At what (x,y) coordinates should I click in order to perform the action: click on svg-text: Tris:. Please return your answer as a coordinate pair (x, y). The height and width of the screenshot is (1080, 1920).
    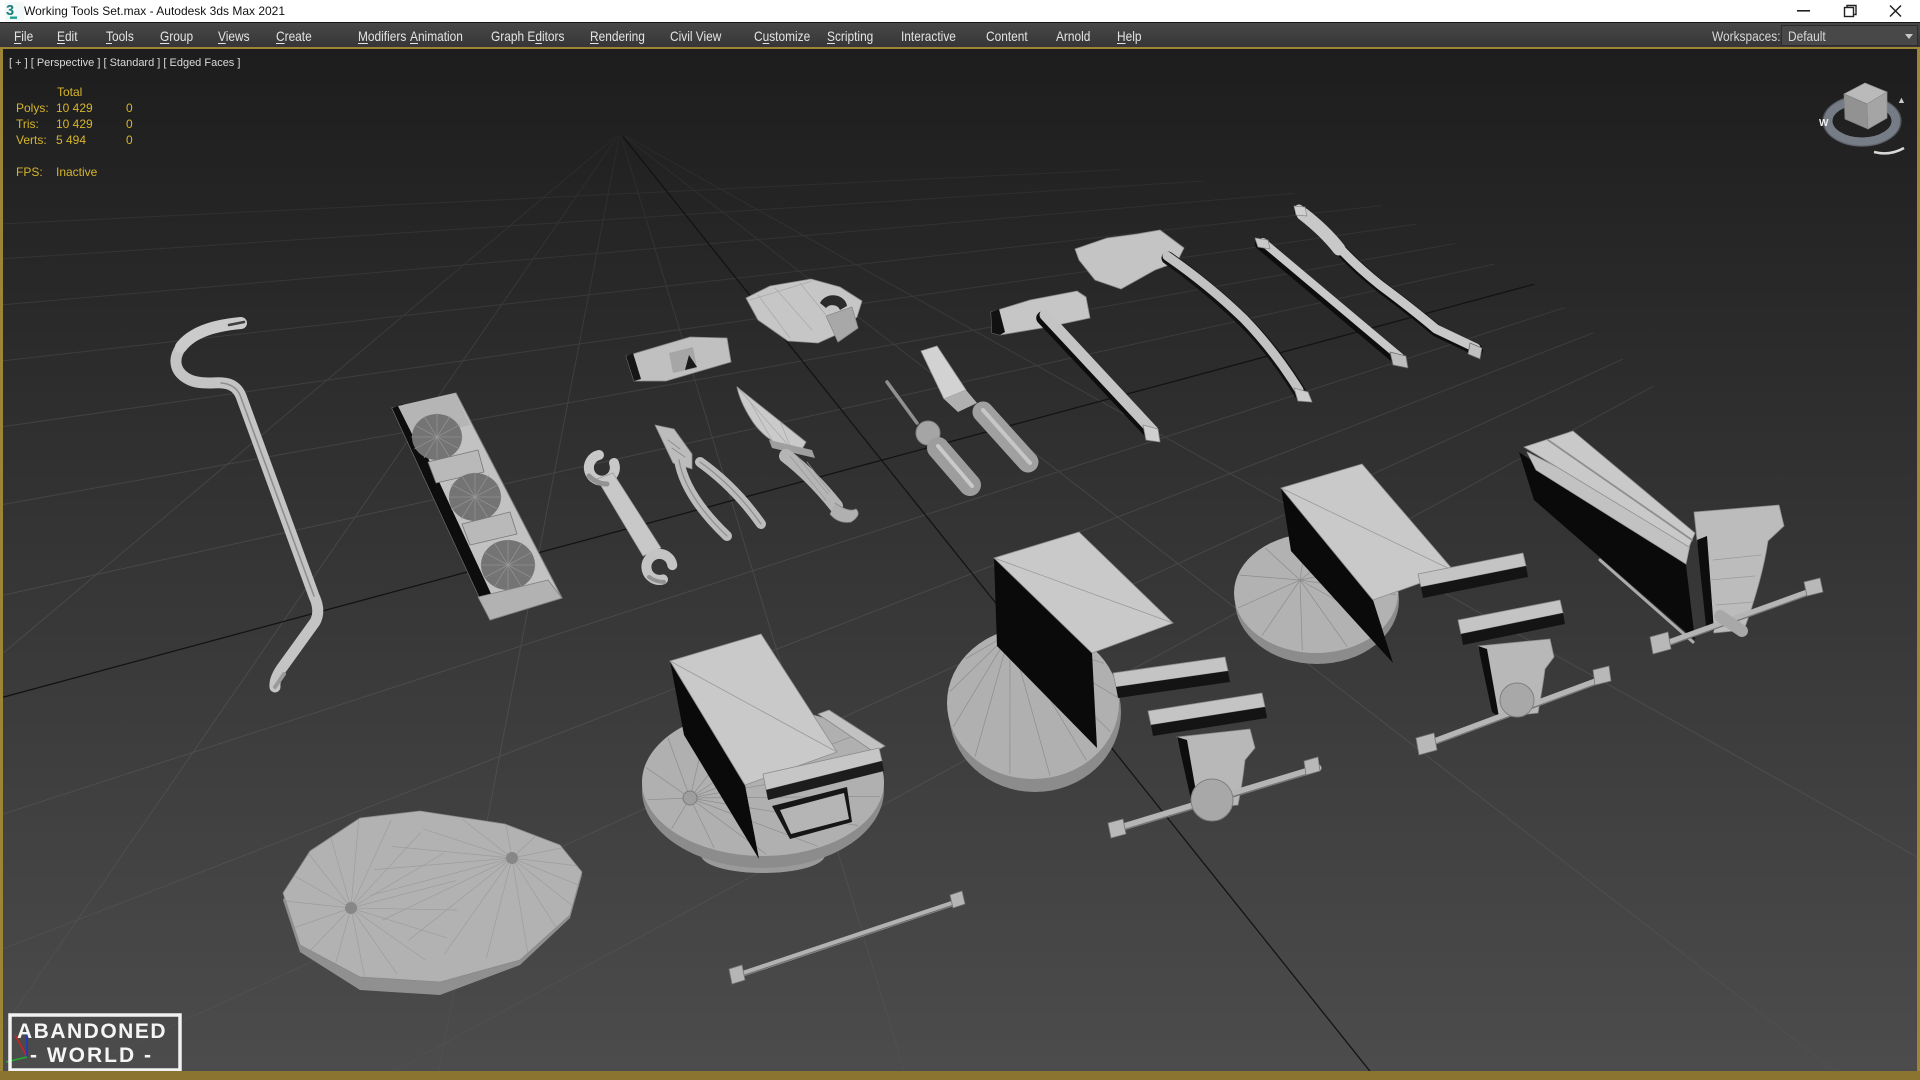
    Looking at the image, I should click on (27, 124).